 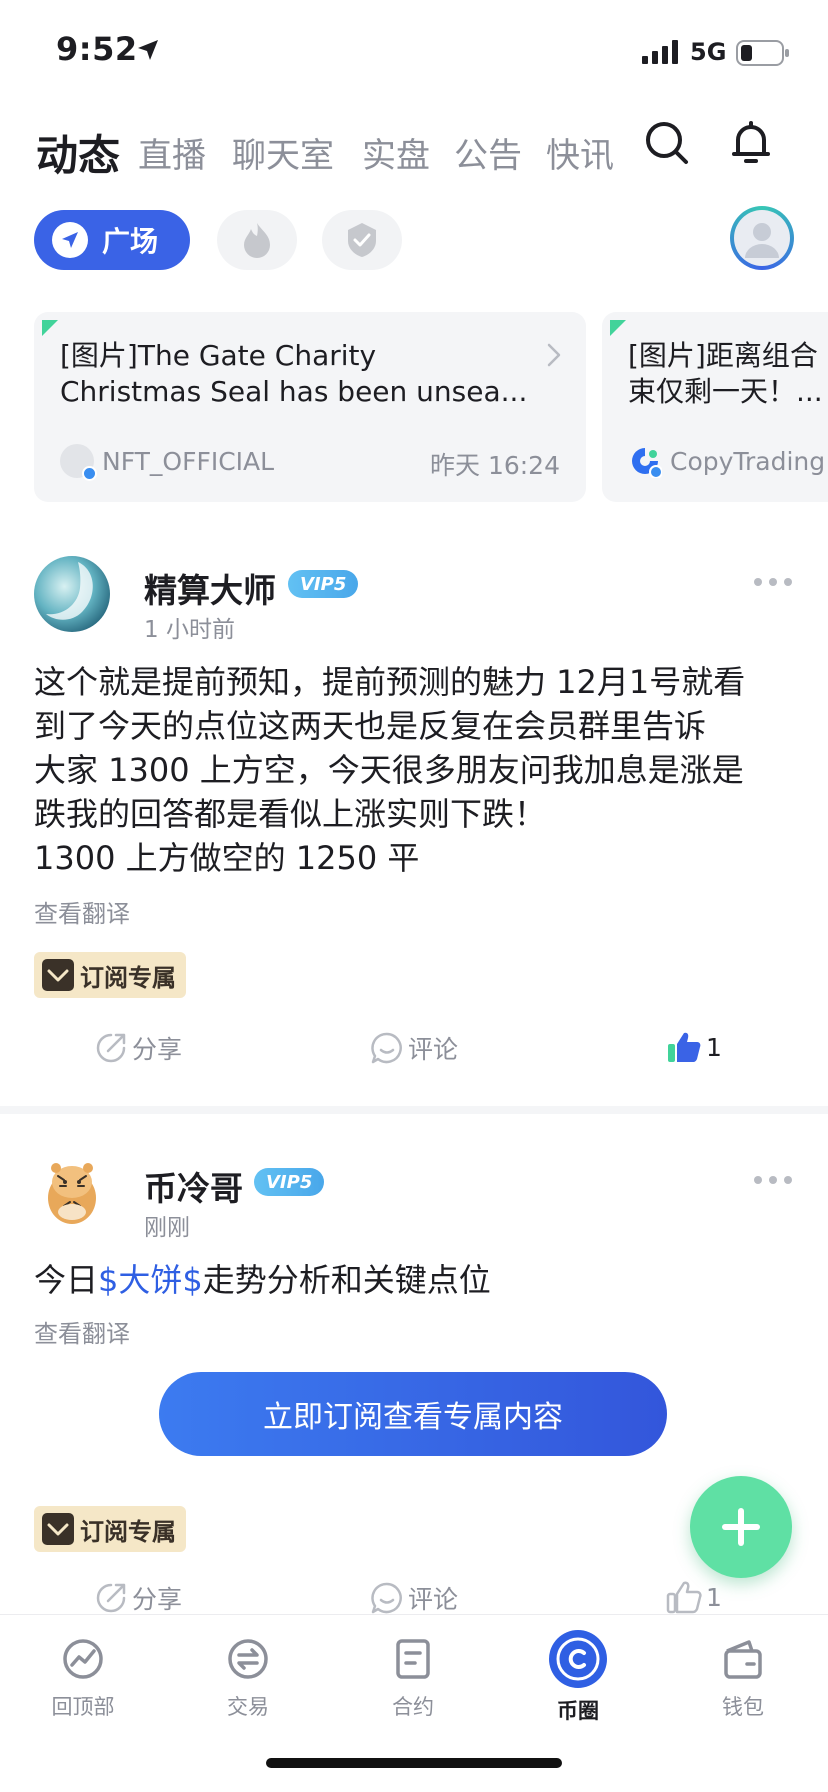 What do you see at coordinates (346, 1280) in the screenshot?
I see `post-body-text: 走势分析和关键点位` at bounding box center [346, 1280].